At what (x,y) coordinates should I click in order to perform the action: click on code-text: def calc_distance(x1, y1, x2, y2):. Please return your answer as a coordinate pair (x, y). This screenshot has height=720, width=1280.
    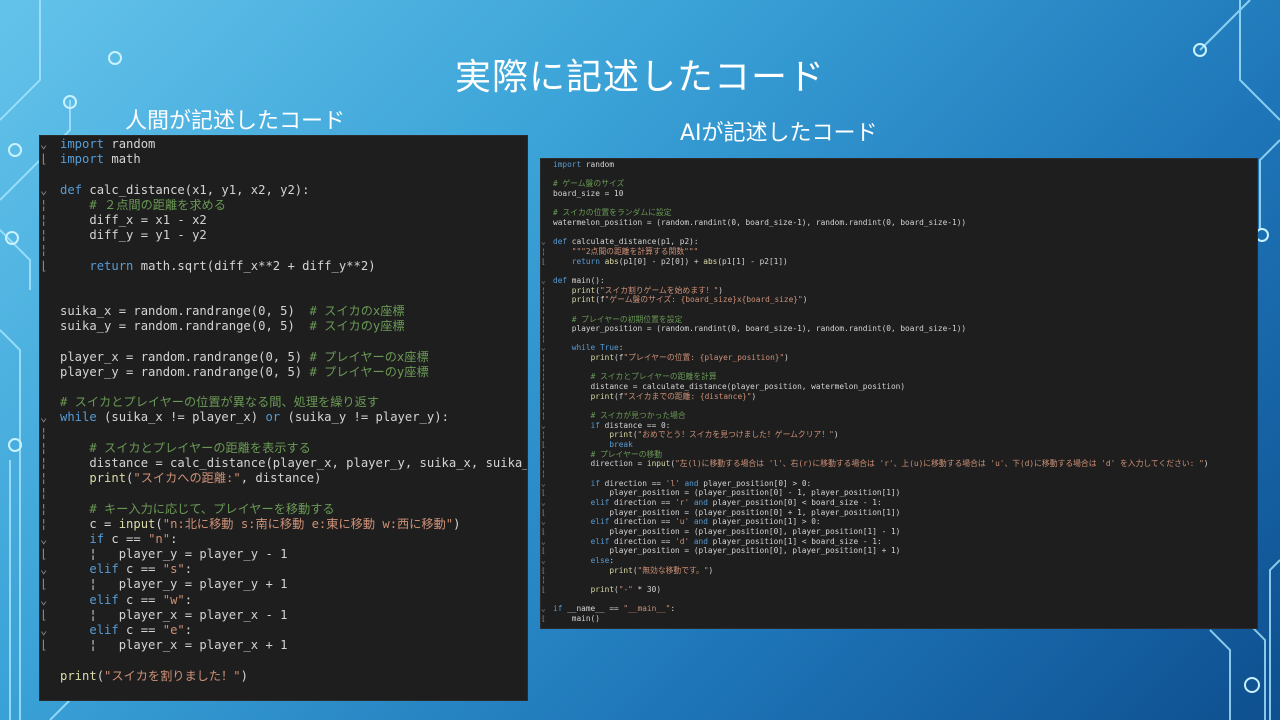
    Looking at the image, I should click on (185, 189).